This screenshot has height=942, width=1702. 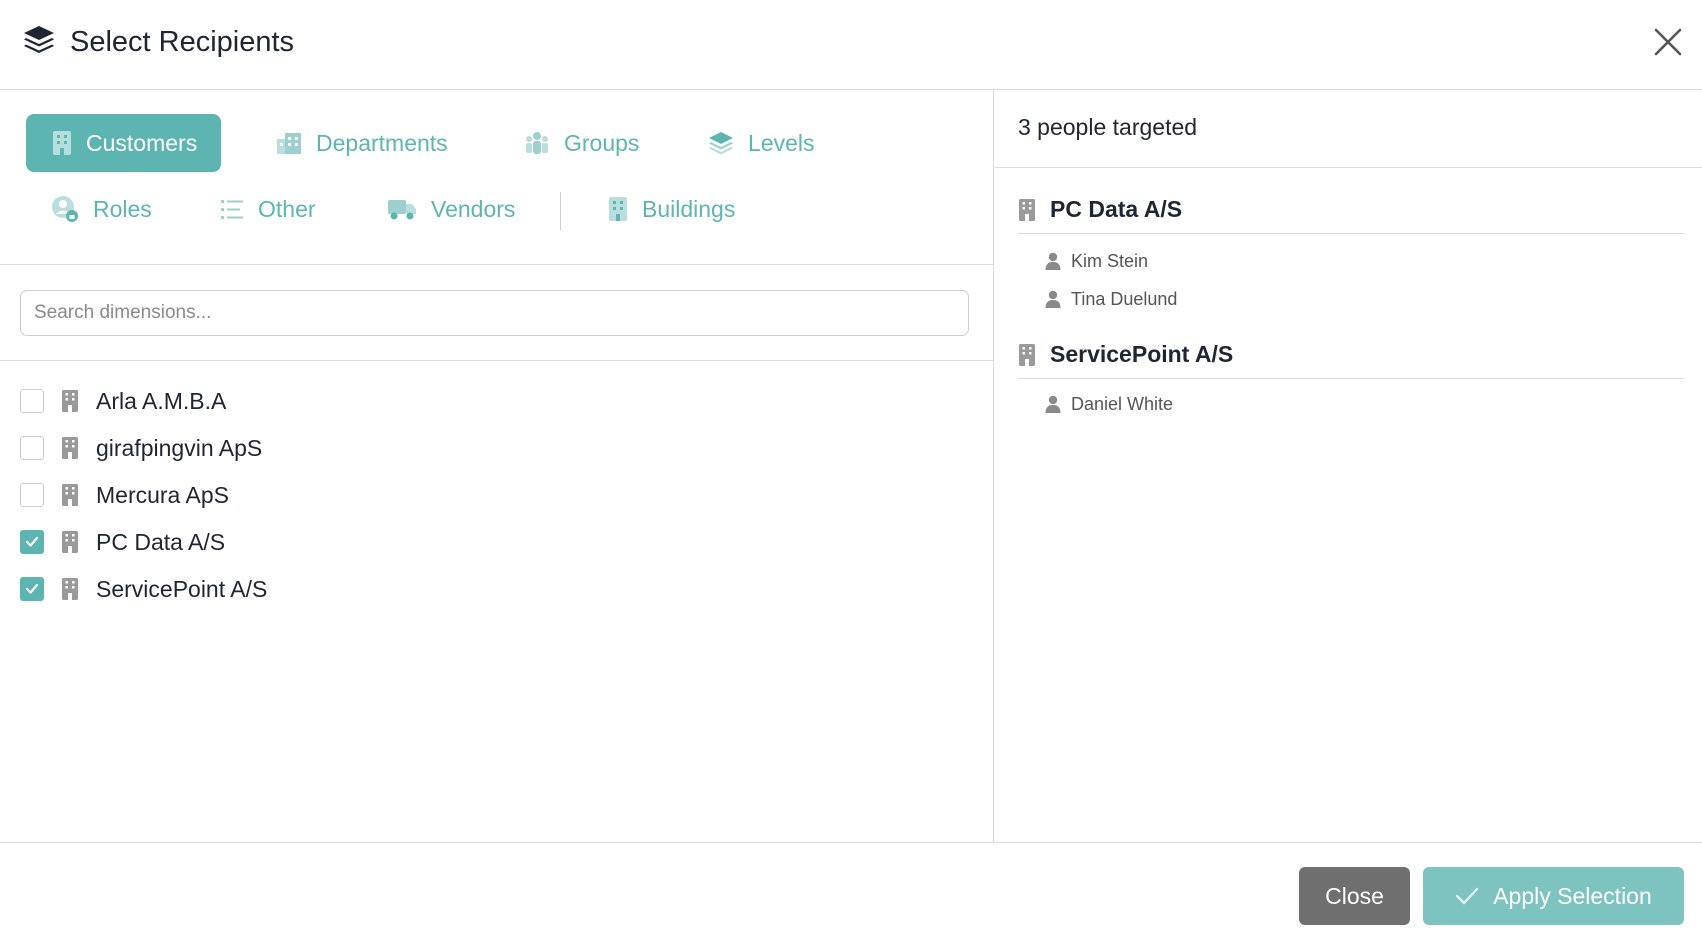 What do you see at coordinates (1116, 209) in the screenshot?
I see `summary-group-name: PC Data A/S` at bounding box center [1116, 209].